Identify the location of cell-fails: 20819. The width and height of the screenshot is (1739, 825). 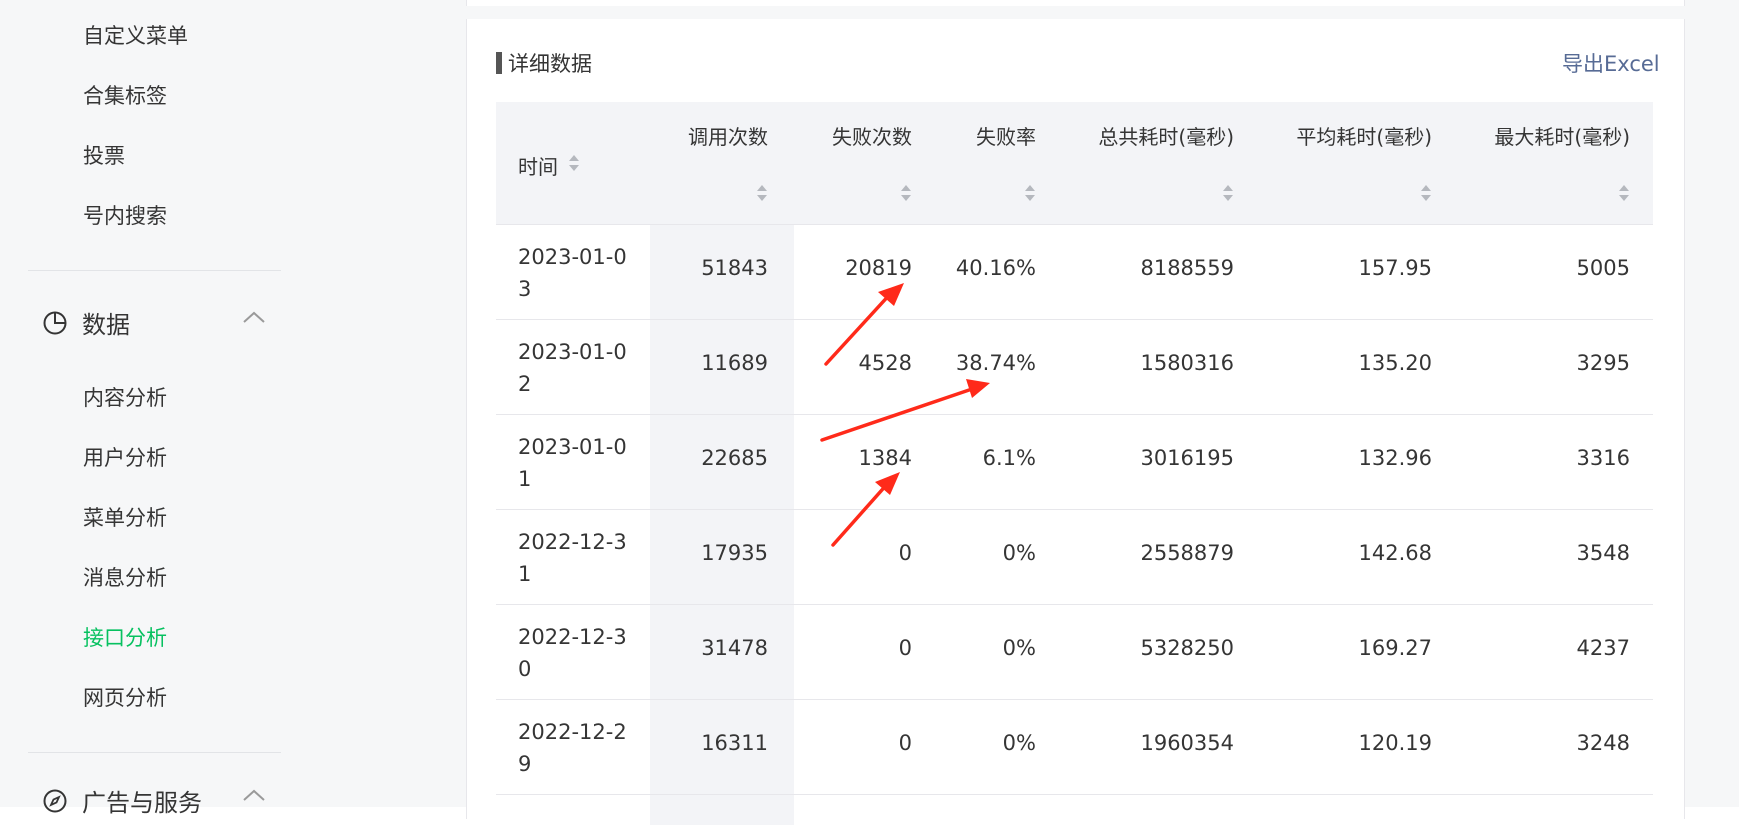
(878, 268).